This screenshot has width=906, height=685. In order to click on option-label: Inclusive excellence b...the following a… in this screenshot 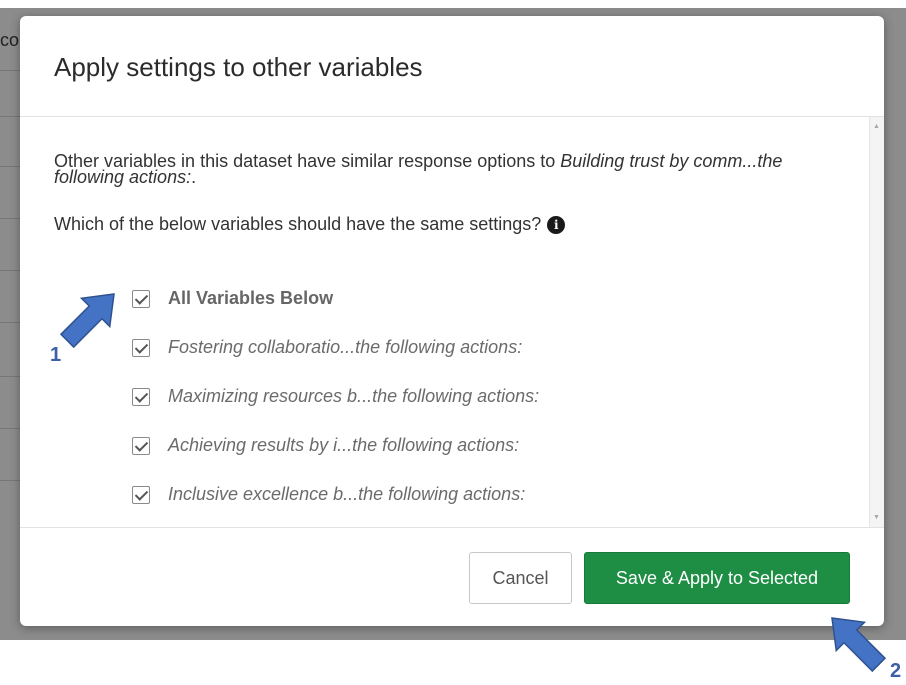, I will do `click(347, 494)`.